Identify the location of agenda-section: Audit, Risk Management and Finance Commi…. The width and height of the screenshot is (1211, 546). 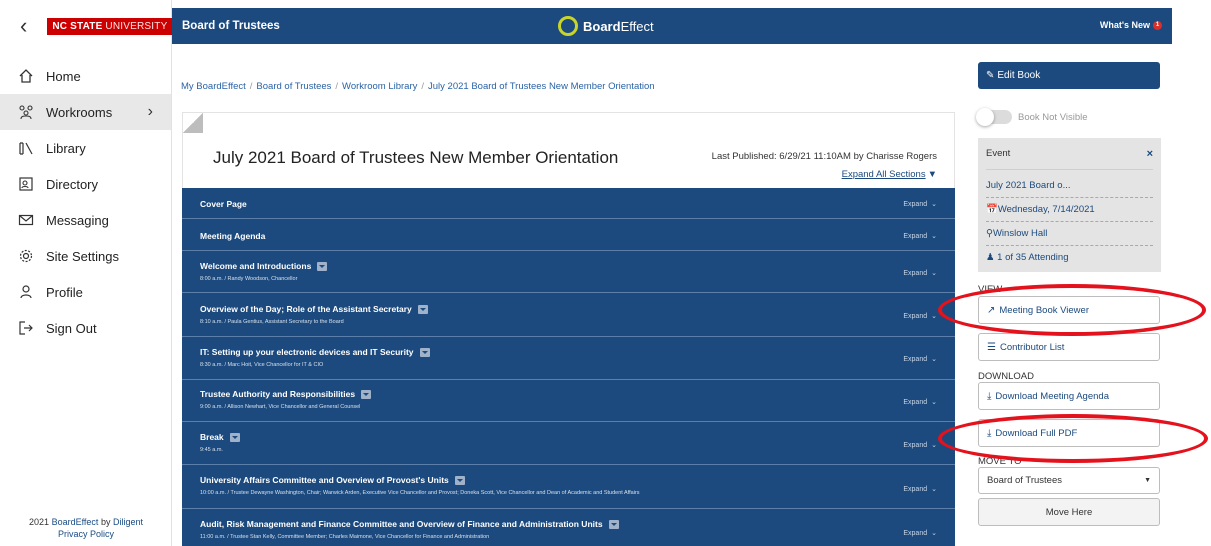
(568, 527).